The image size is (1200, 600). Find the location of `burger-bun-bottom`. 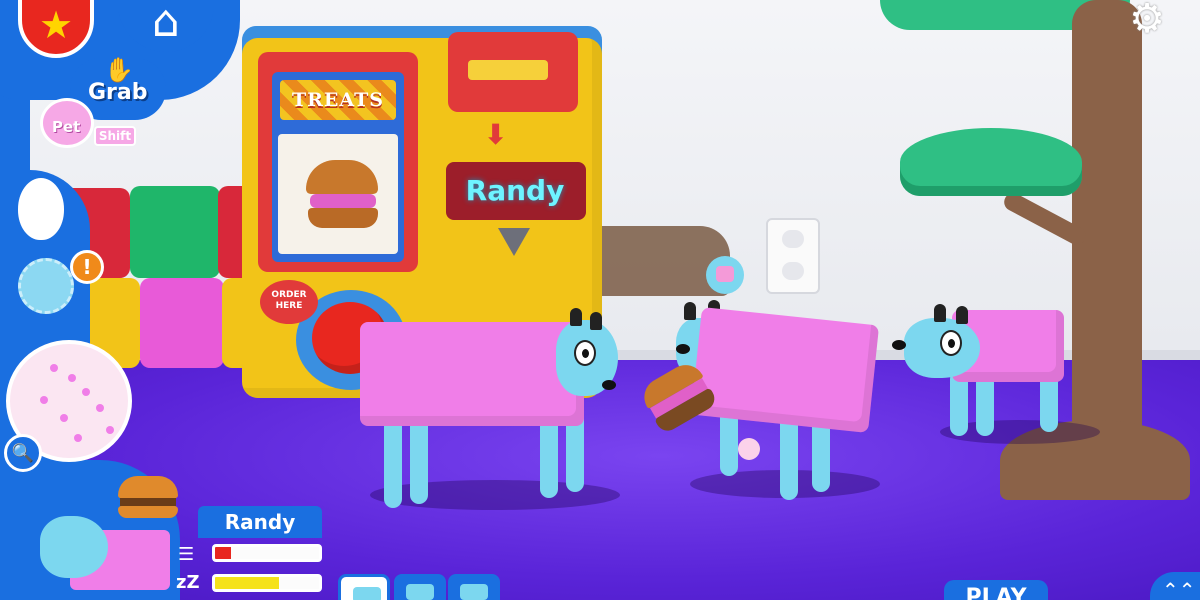

burger-bun-bottom is located at coordinates (343, 218).